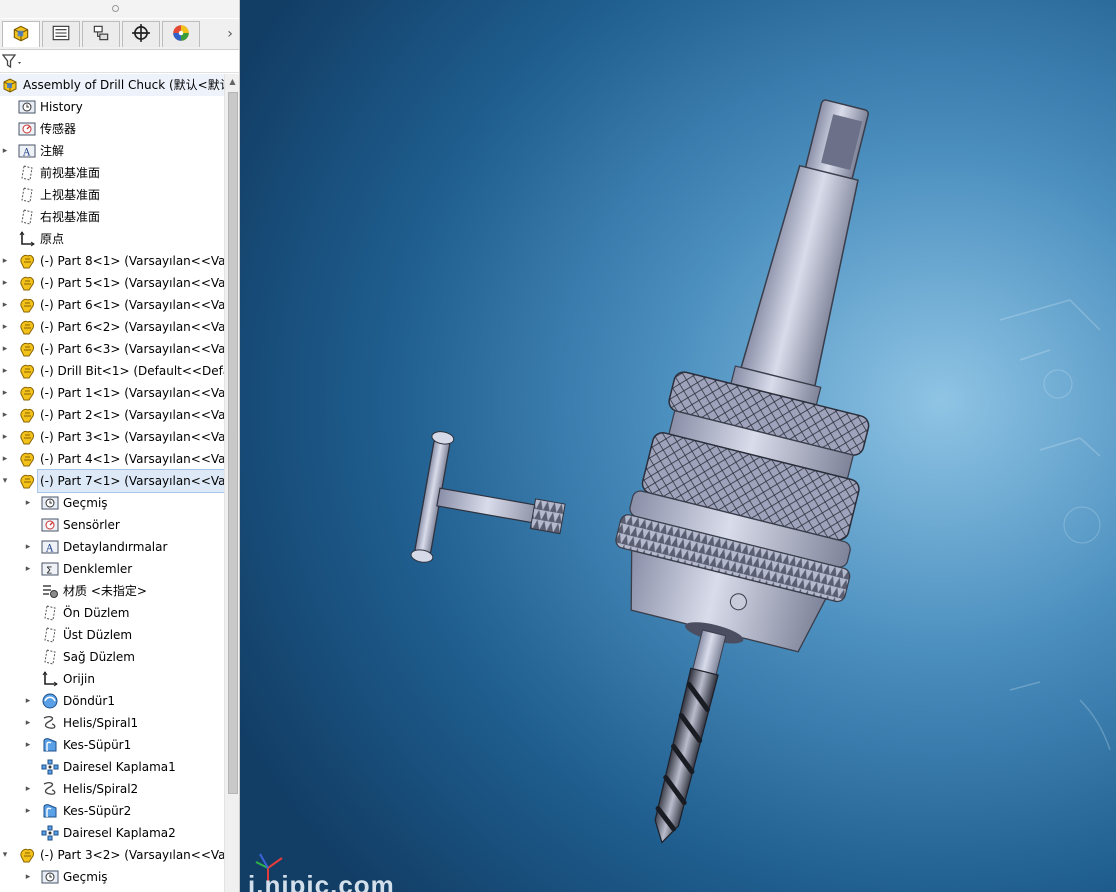 The height and width of the screenshot is (892, 1116). Describe the element at coordinates (112, 151) in the screenshot. I see `tree-item: ▸ A 注解` at that location.